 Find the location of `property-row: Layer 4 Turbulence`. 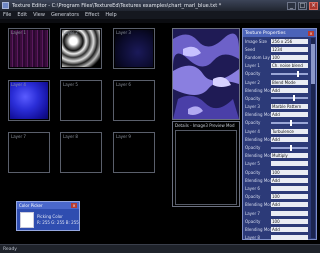

property-row: Layer 4 Turbulence is located at coordinates (276, 131).